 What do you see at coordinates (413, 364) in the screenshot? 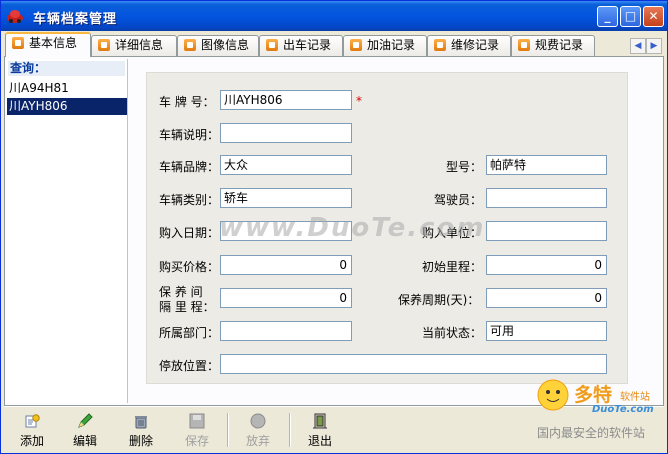
I see `parking-location-field` at bounding box center [413, 364].